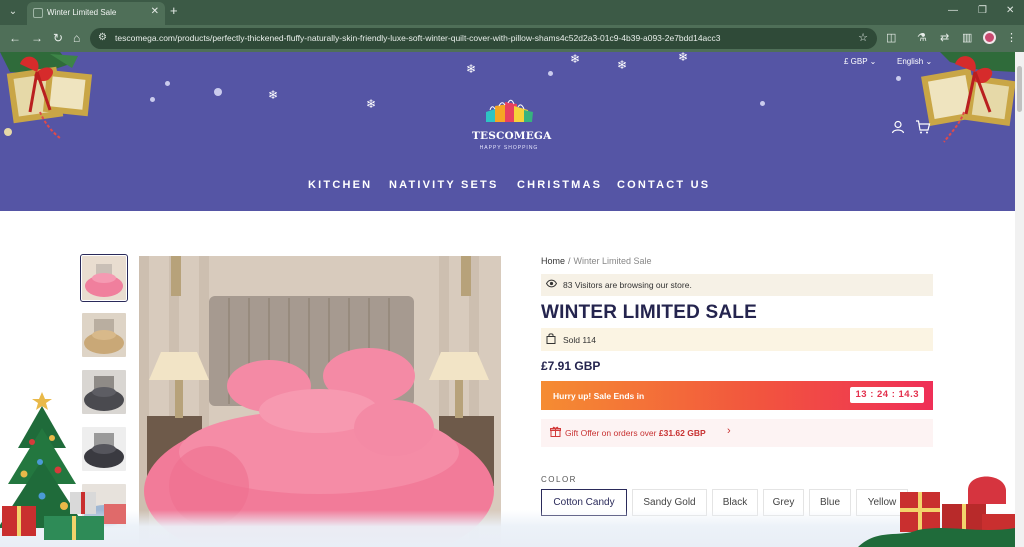  I want to click on language-label: English, so click(910, 61).